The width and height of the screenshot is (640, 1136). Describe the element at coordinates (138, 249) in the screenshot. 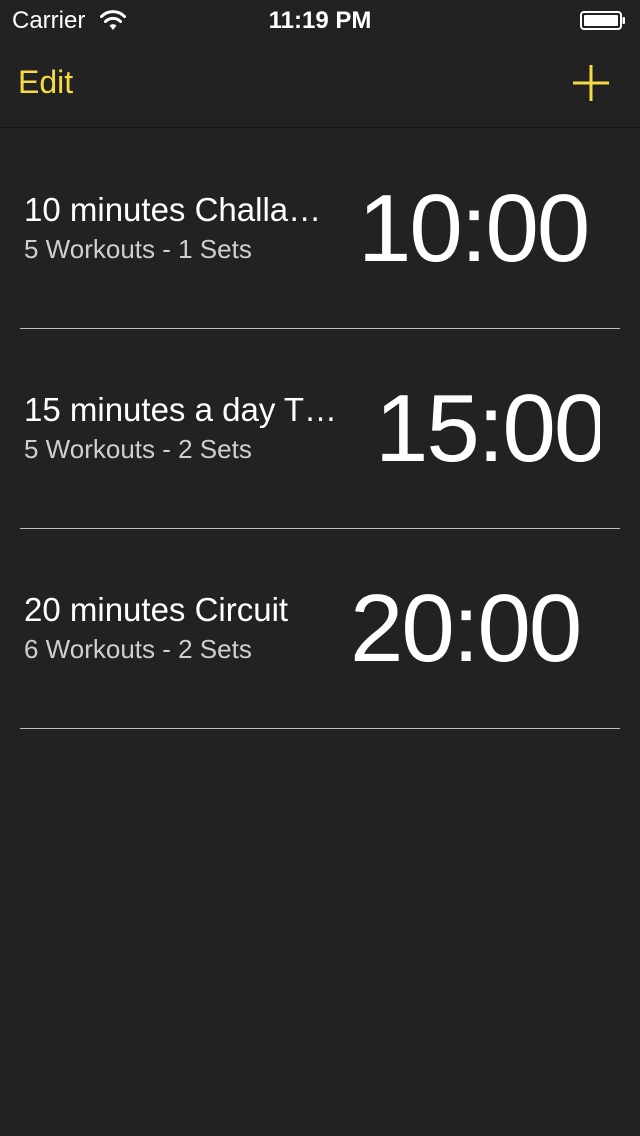

I see `workout-subtitle: 5 Workouts - 1 Sets` at that location.